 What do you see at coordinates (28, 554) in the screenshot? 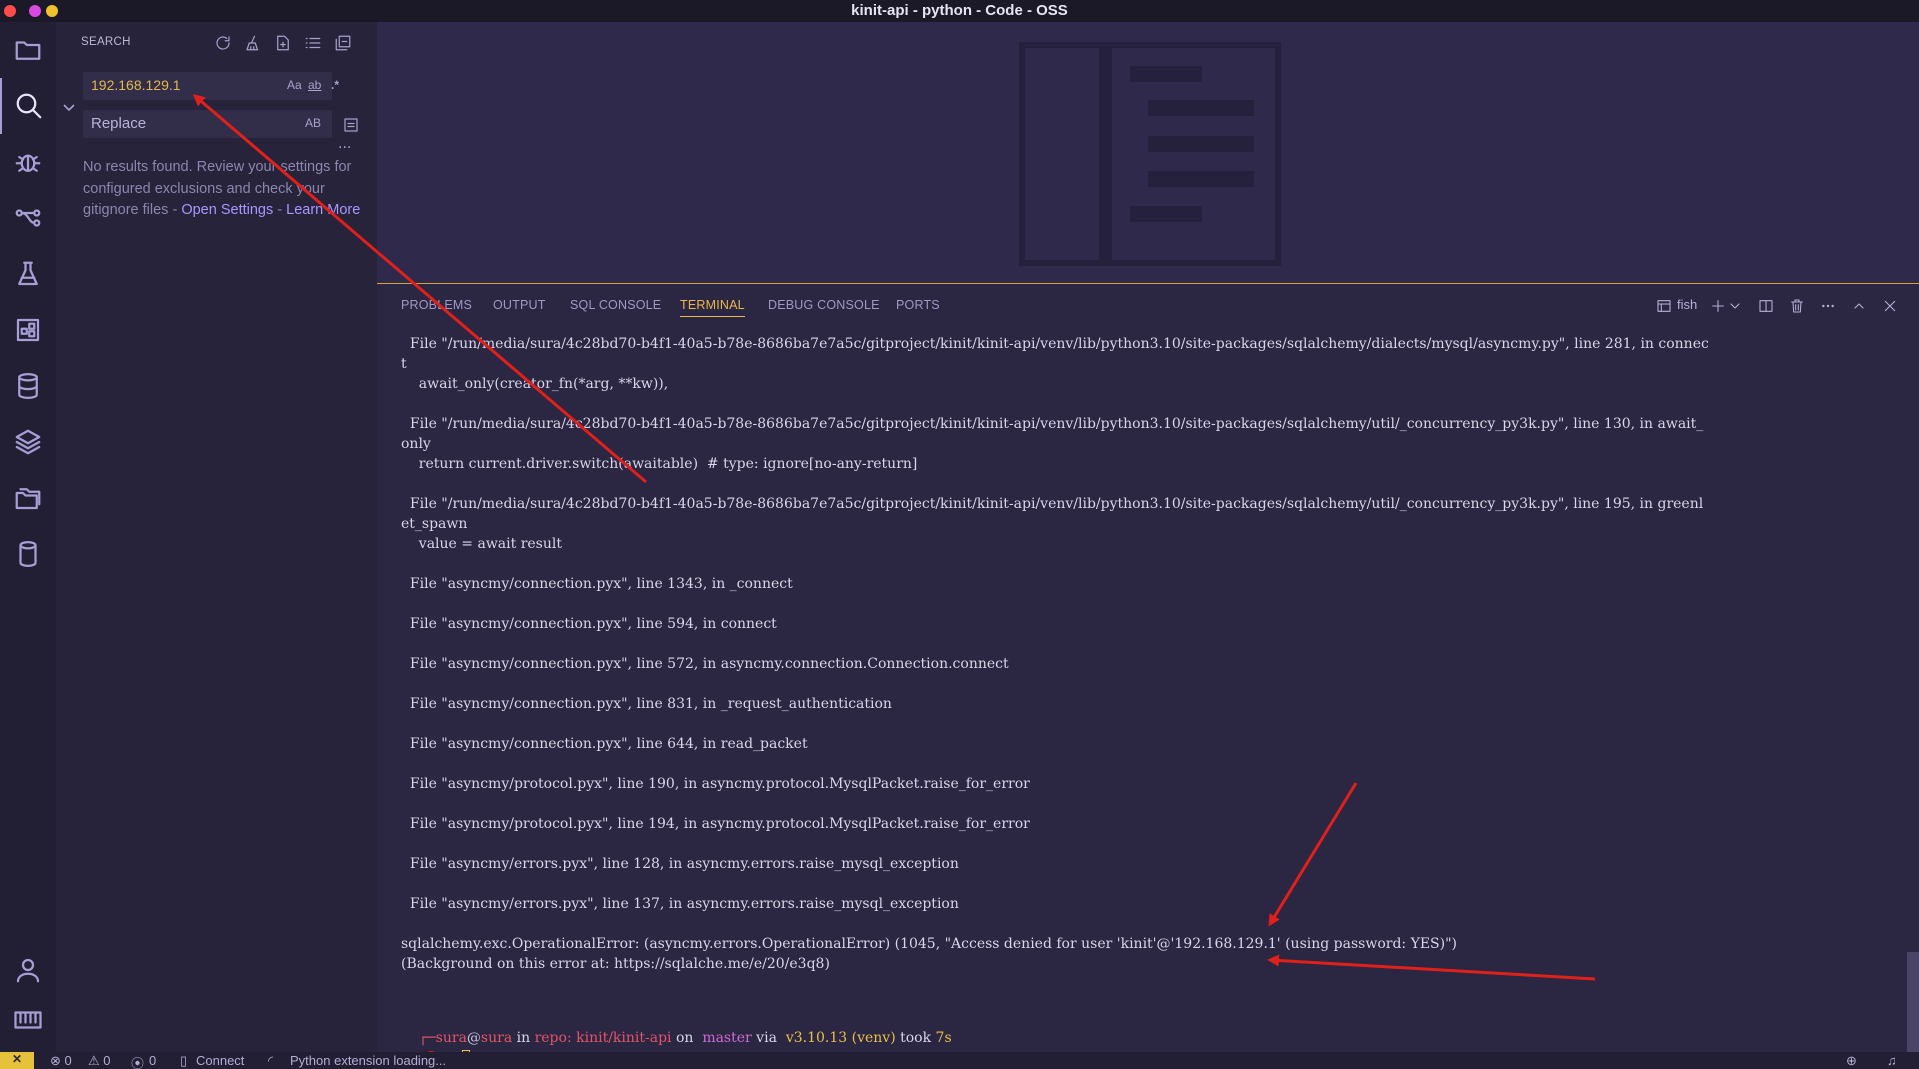
I see `sql-database-icon` at bounding box center [28, 554].